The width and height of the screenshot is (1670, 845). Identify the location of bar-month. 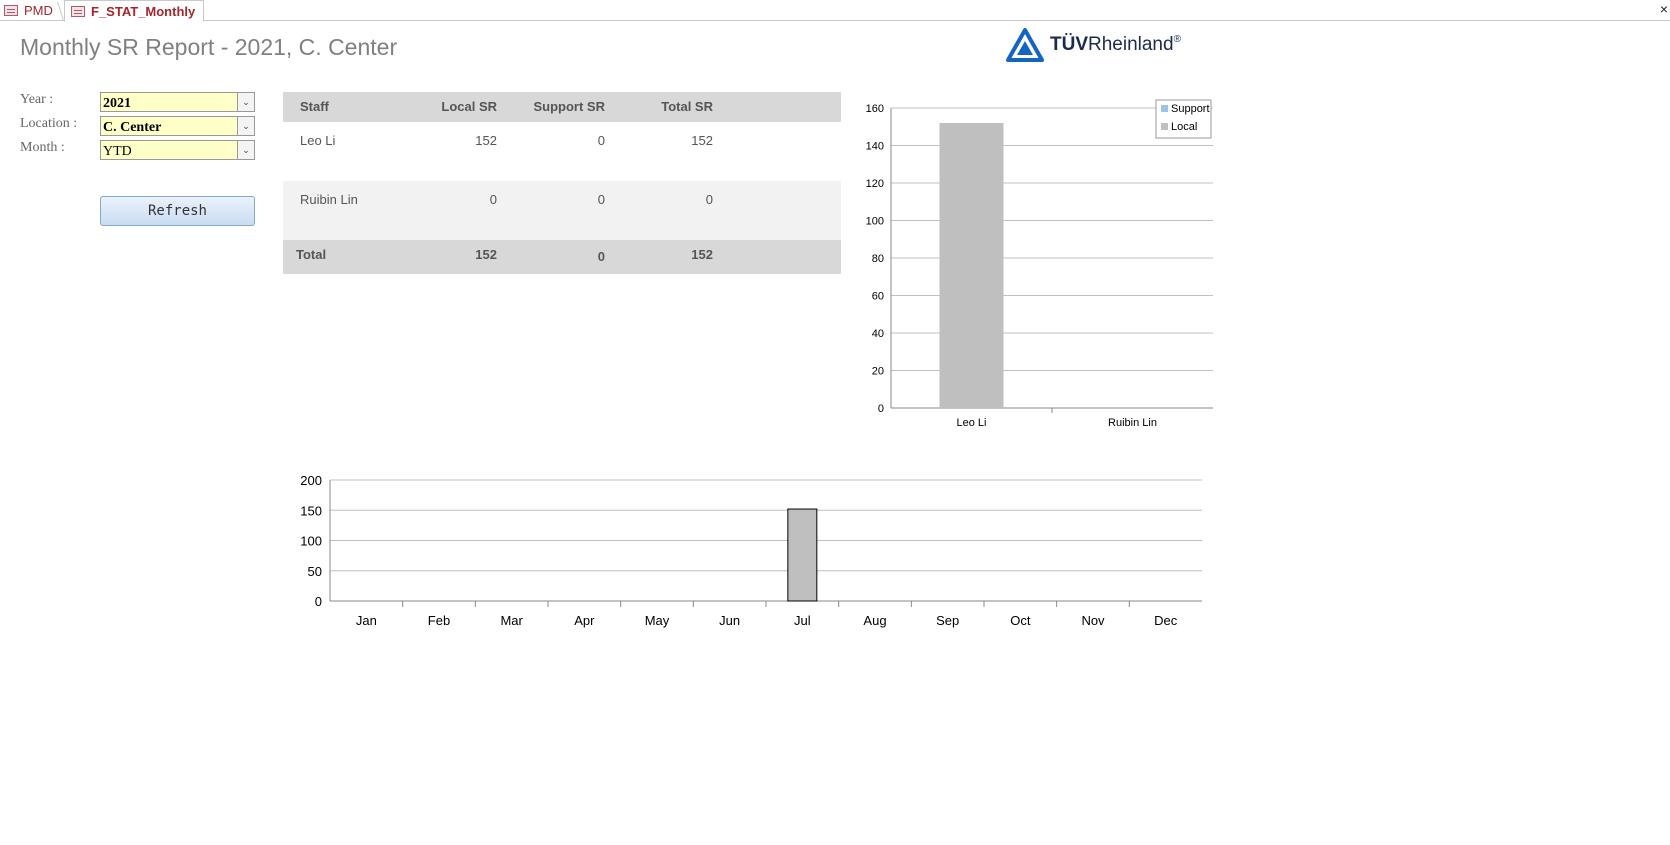
(802, 555).